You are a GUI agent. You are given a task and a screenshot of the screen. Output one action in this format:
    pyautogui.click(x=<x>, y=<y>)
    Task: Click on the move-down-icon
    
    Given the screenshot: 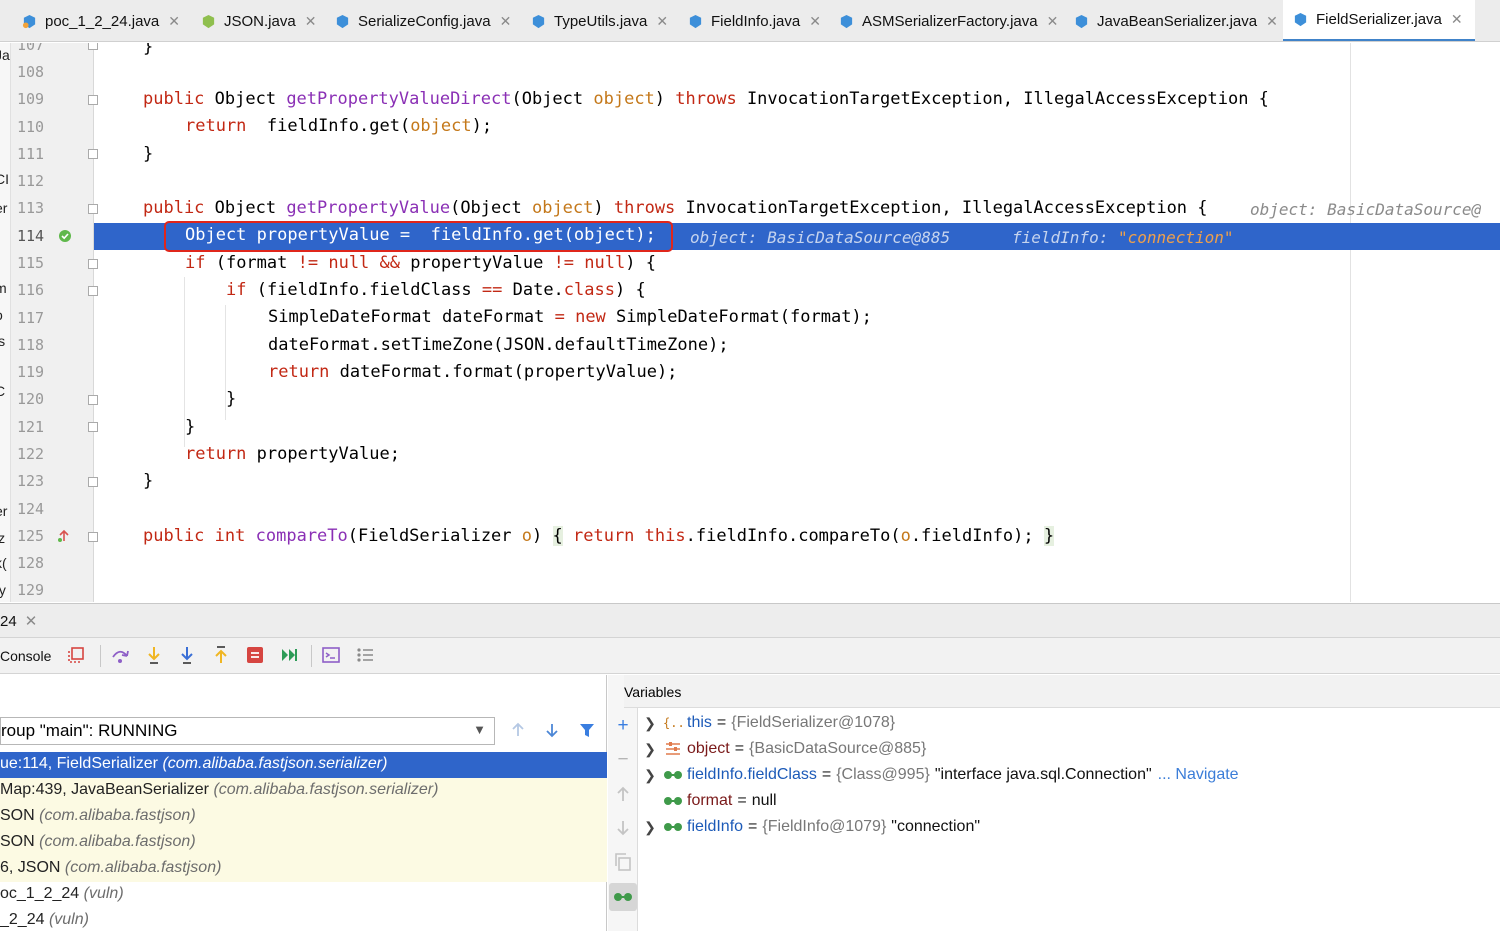 What is the action you would take?
    pyautogui.click(x=623, y=828)
    